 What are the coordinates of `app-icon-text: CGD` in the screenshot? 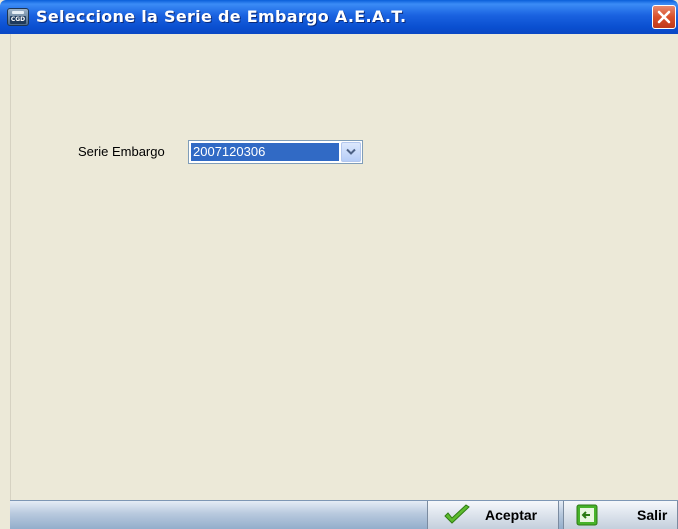 It's located at (18, 20).